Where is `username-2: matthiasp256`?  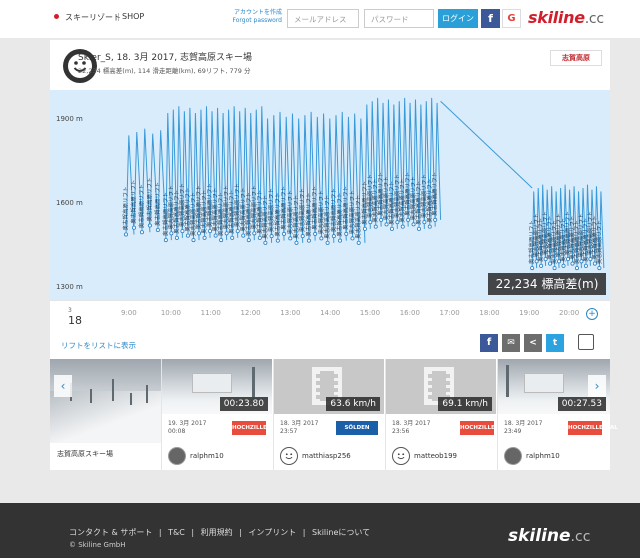
username-2: matthiasp256 is located at coordinates (326, 456).